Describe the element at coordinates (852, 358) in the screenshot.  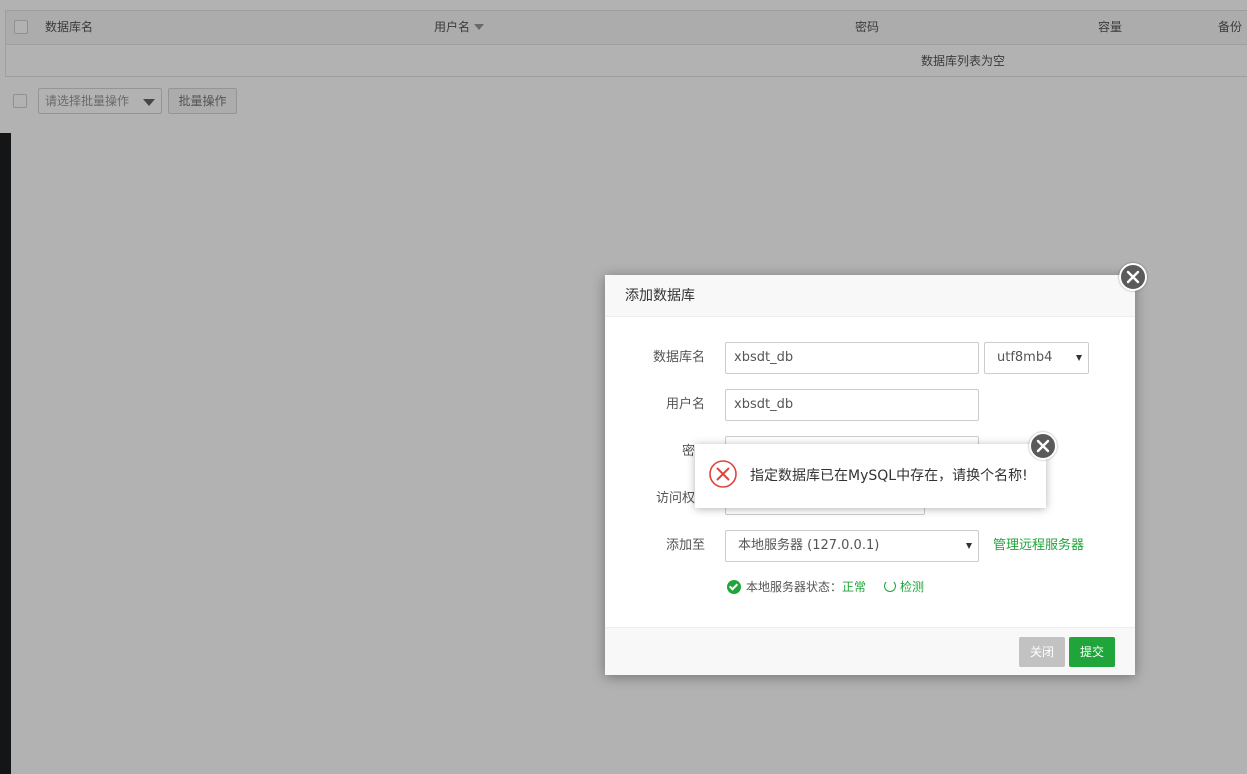
I see `db-name-input: xbsdt_db` at that location.